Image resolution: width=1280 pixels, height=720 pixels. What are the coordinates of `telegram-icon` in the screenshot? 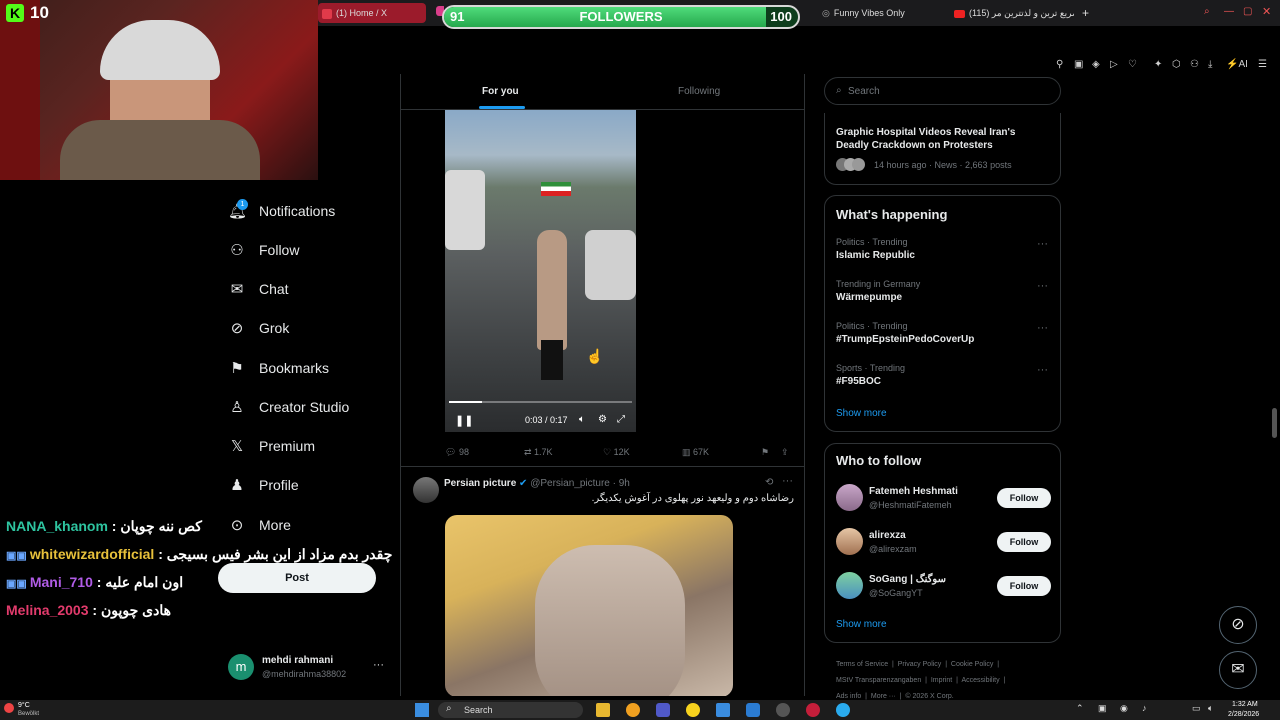 It's located at (843, 710).